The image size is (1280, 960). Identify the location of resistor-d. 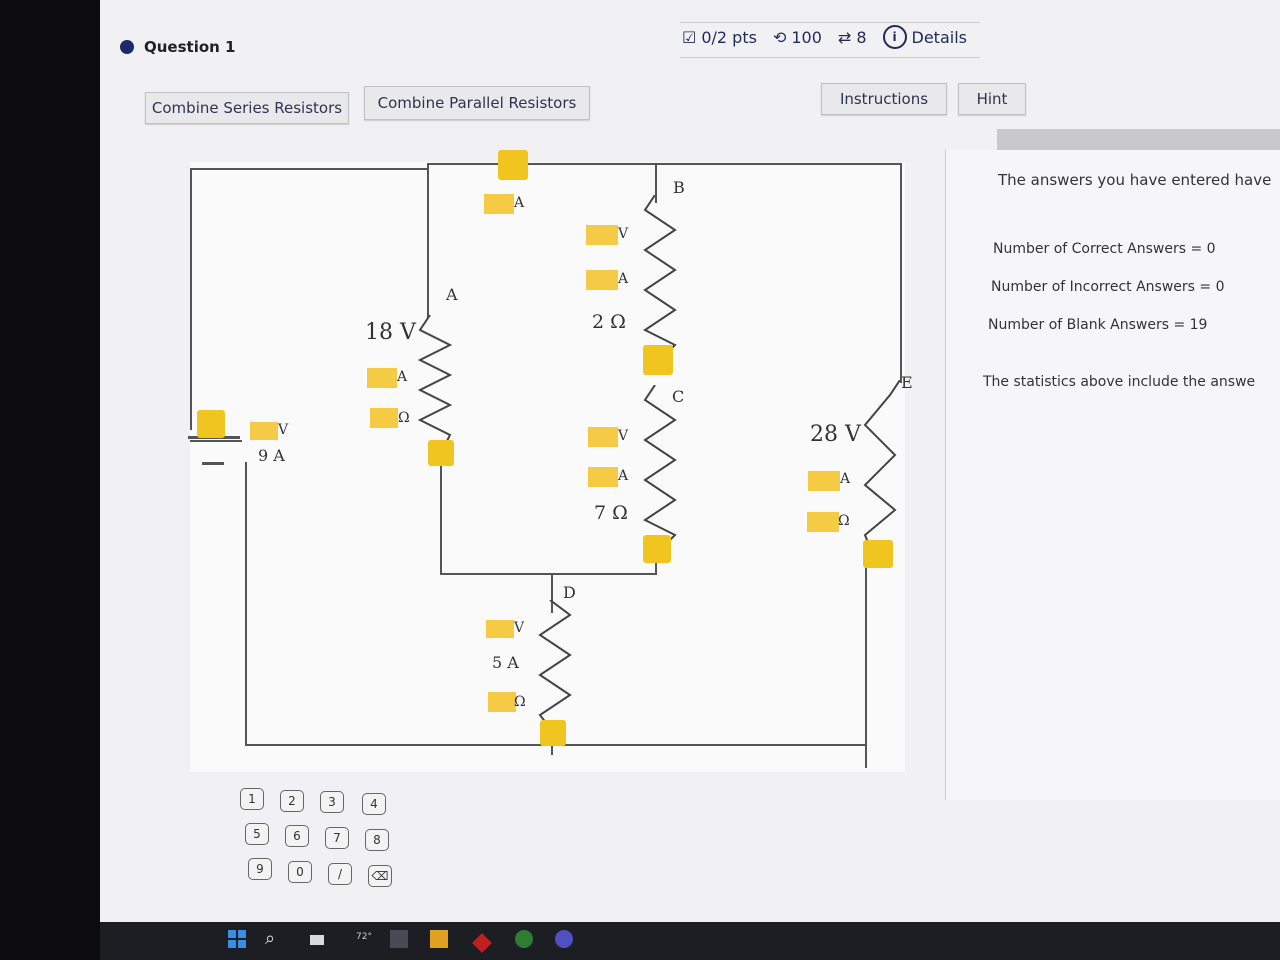
(555, 668).